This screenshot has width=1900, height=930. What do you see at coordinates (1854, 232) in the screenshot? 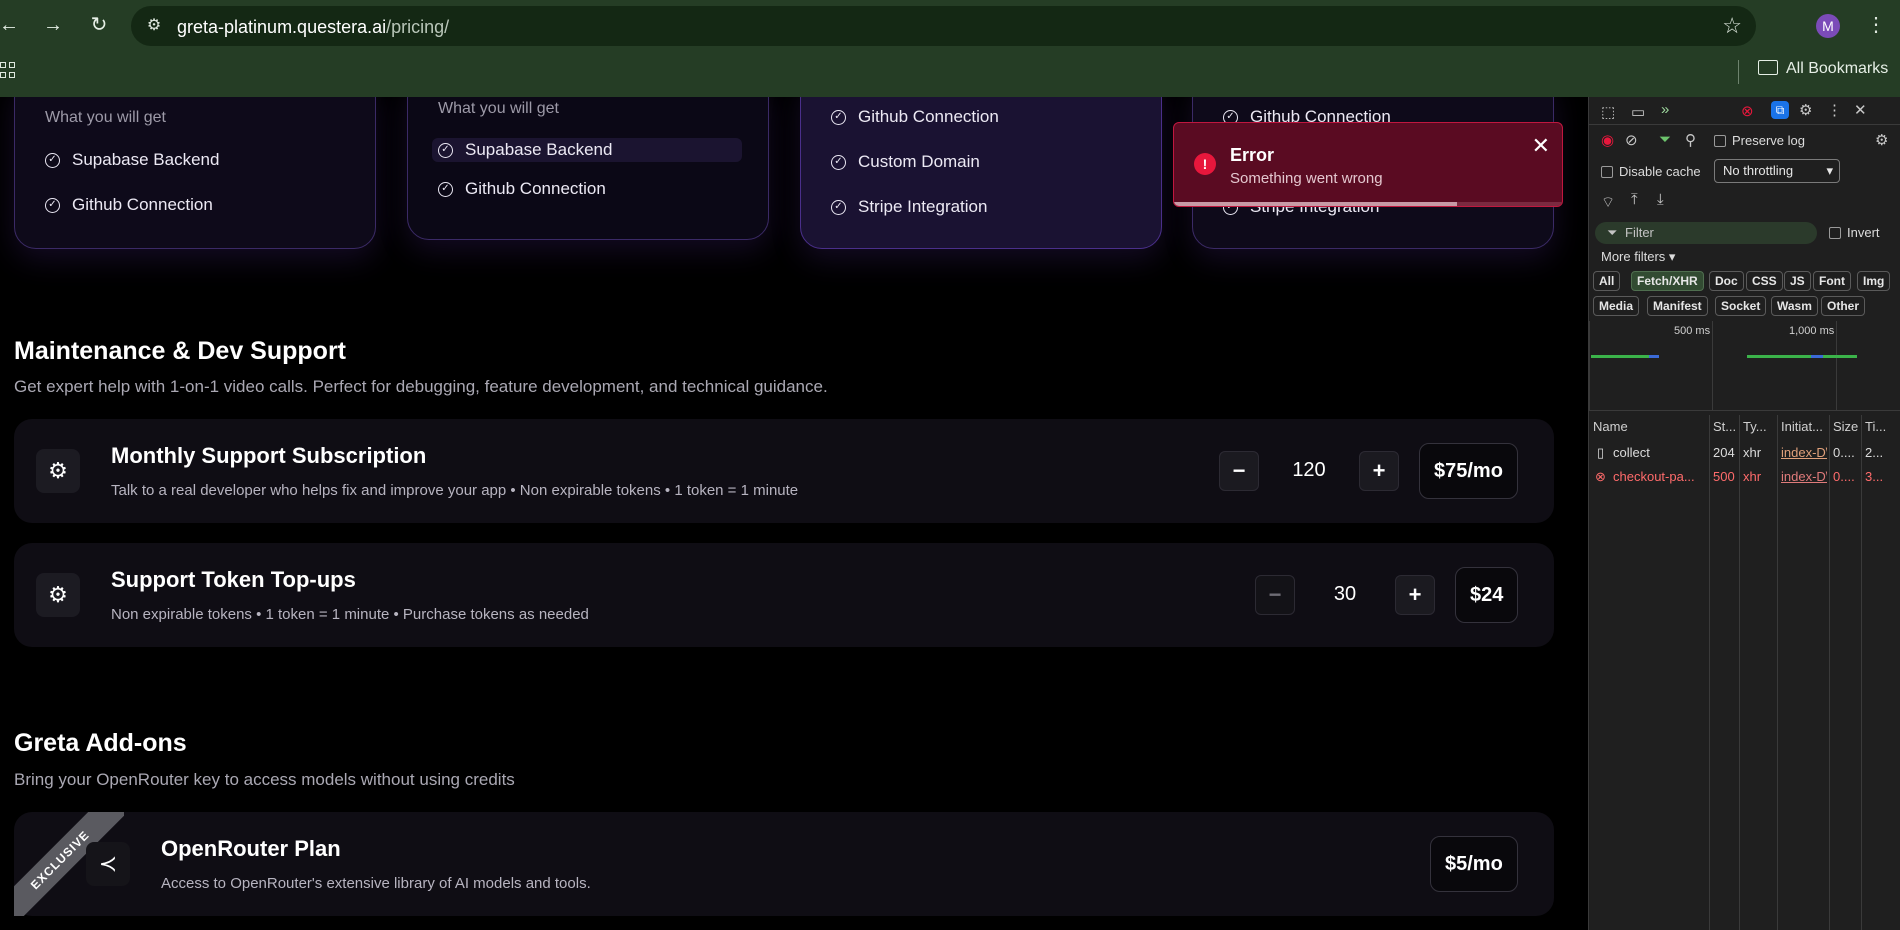
I see `invert-checkbox: Invert` at bounding box center [1854, 232].